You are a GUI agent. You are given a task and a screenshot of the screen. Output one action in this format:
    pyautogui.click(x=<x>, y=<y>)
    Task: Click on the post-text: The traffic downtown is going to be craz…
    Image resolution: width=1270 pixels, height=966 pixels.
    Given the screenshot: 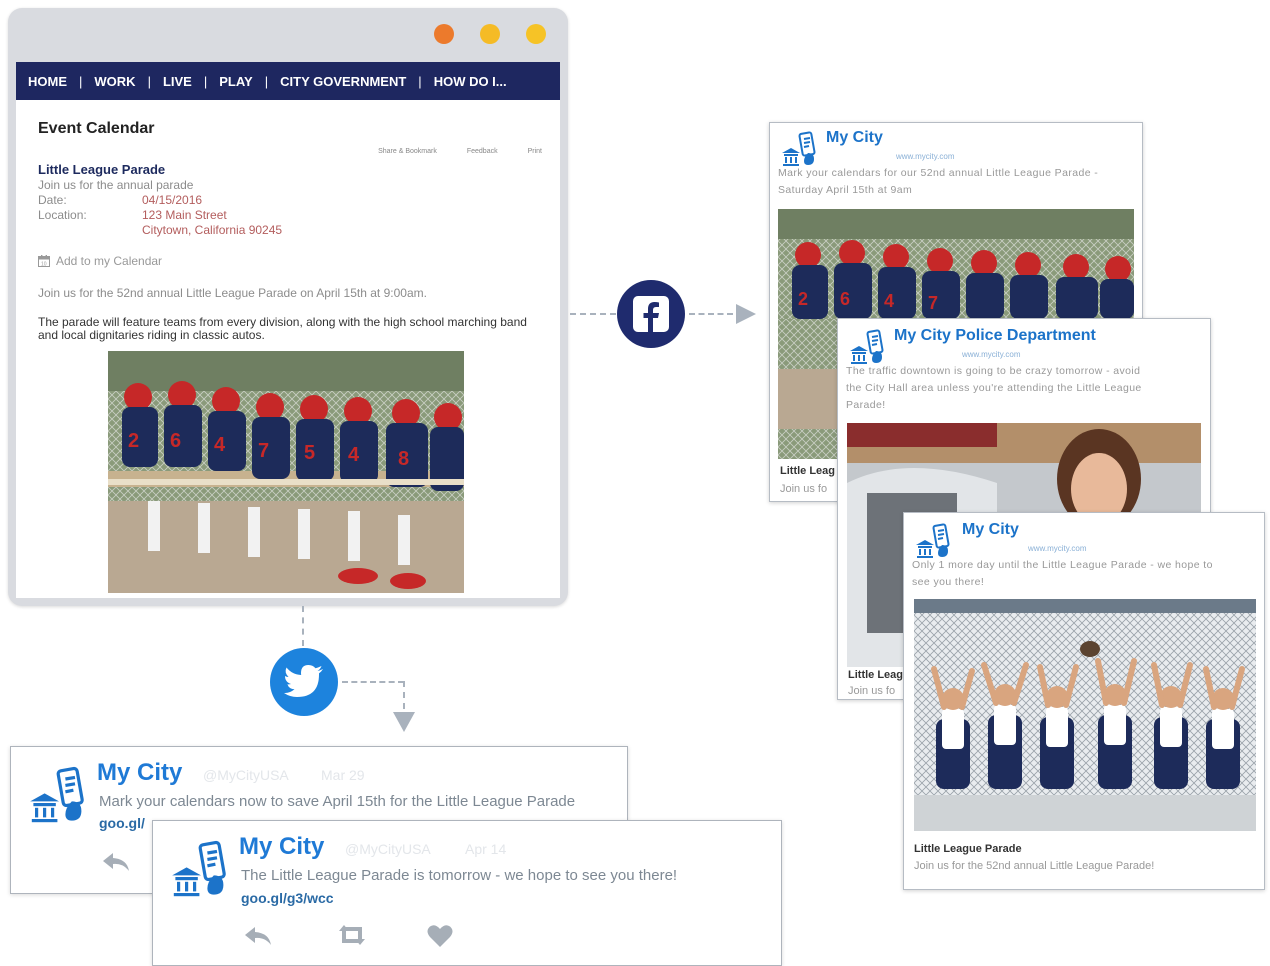 What is the action you would take?
    pyautogui.click(x=994, y=388)
    